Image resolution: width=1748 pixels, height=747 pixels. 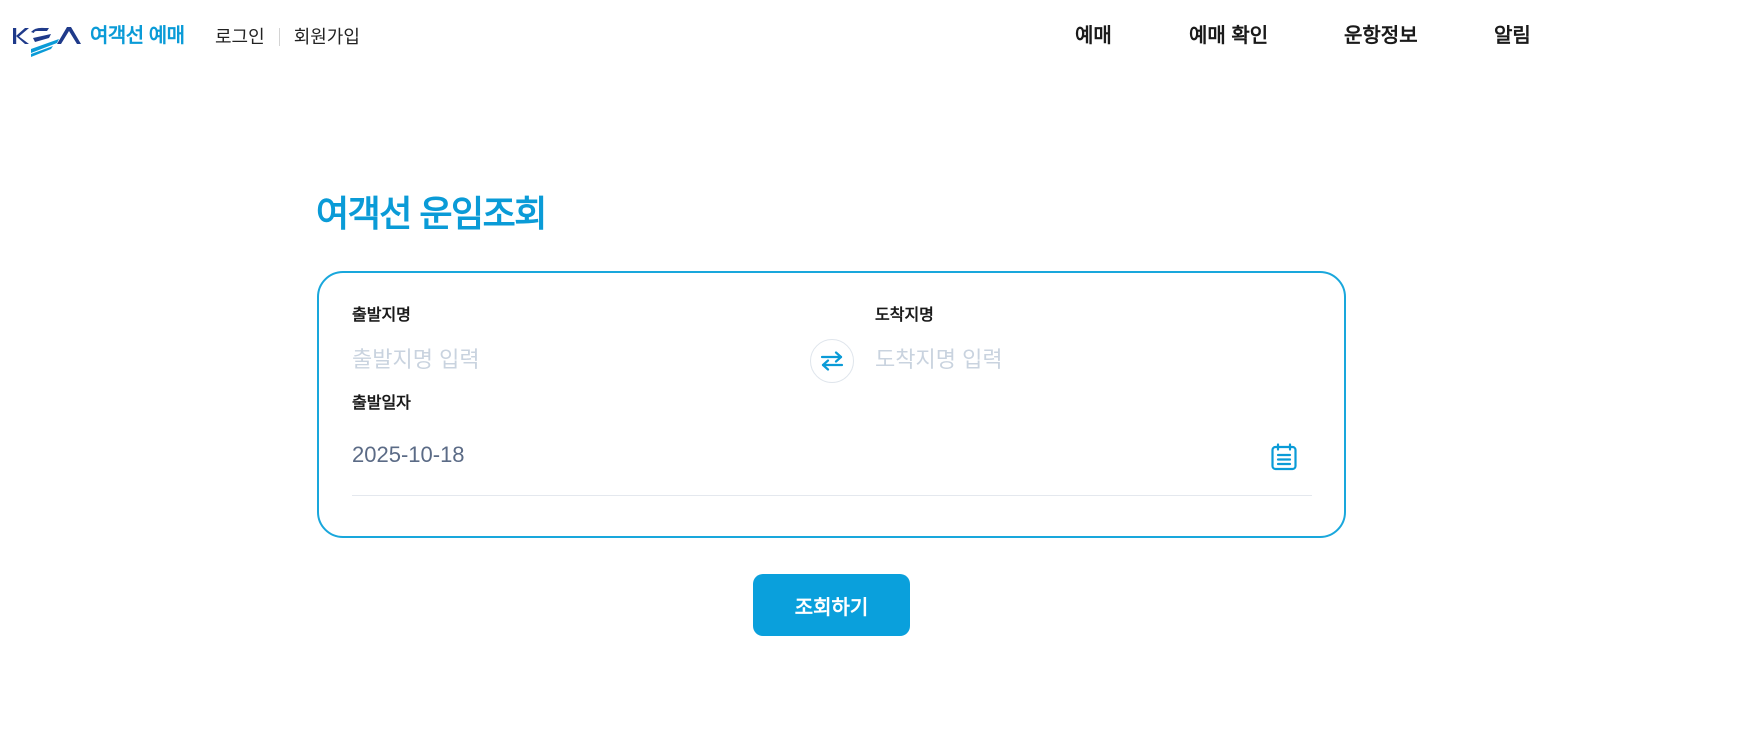 I want to click on main-nav: 예매 예매 확인 운항정보 알림, so click(x=874, y=36).